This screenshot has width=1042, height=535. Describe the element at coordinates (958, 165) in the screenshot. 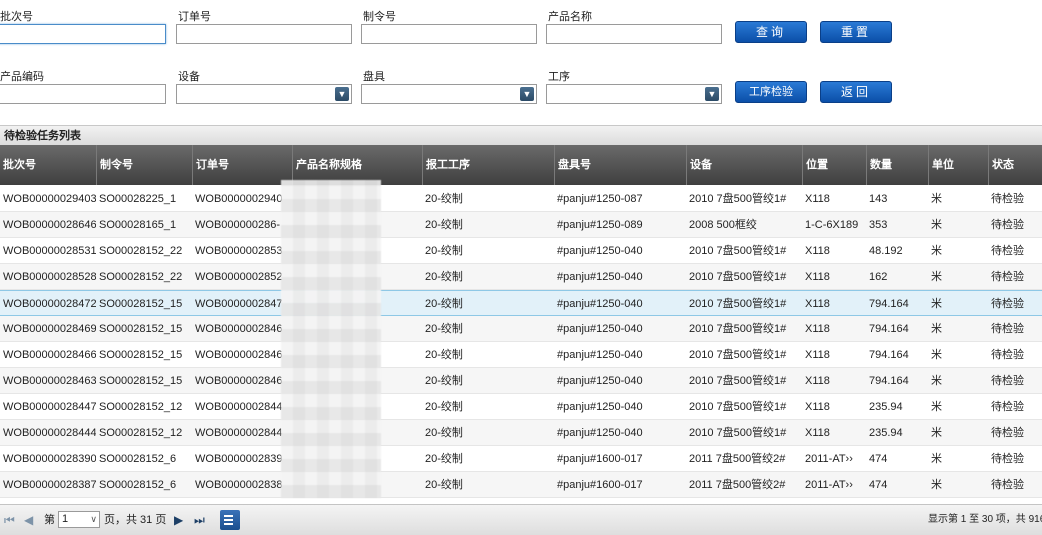

I see `column-header-unit: 单位` at that location.